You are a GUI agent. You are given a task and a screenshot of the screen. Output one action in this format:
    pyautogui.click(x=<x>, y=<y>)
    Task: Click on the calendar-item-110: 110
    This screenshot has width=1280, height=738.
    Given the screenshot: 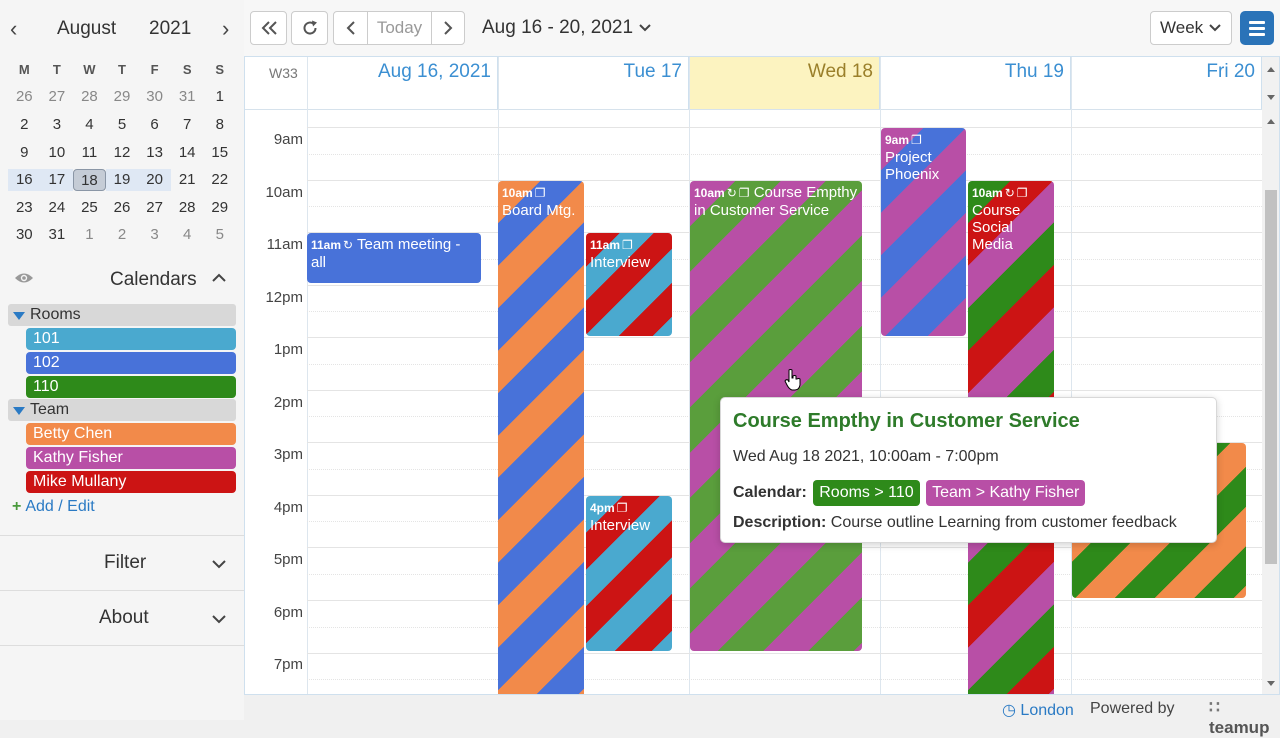 What is the action you would take?
    pyautogui.click(x=131, y=387)
    